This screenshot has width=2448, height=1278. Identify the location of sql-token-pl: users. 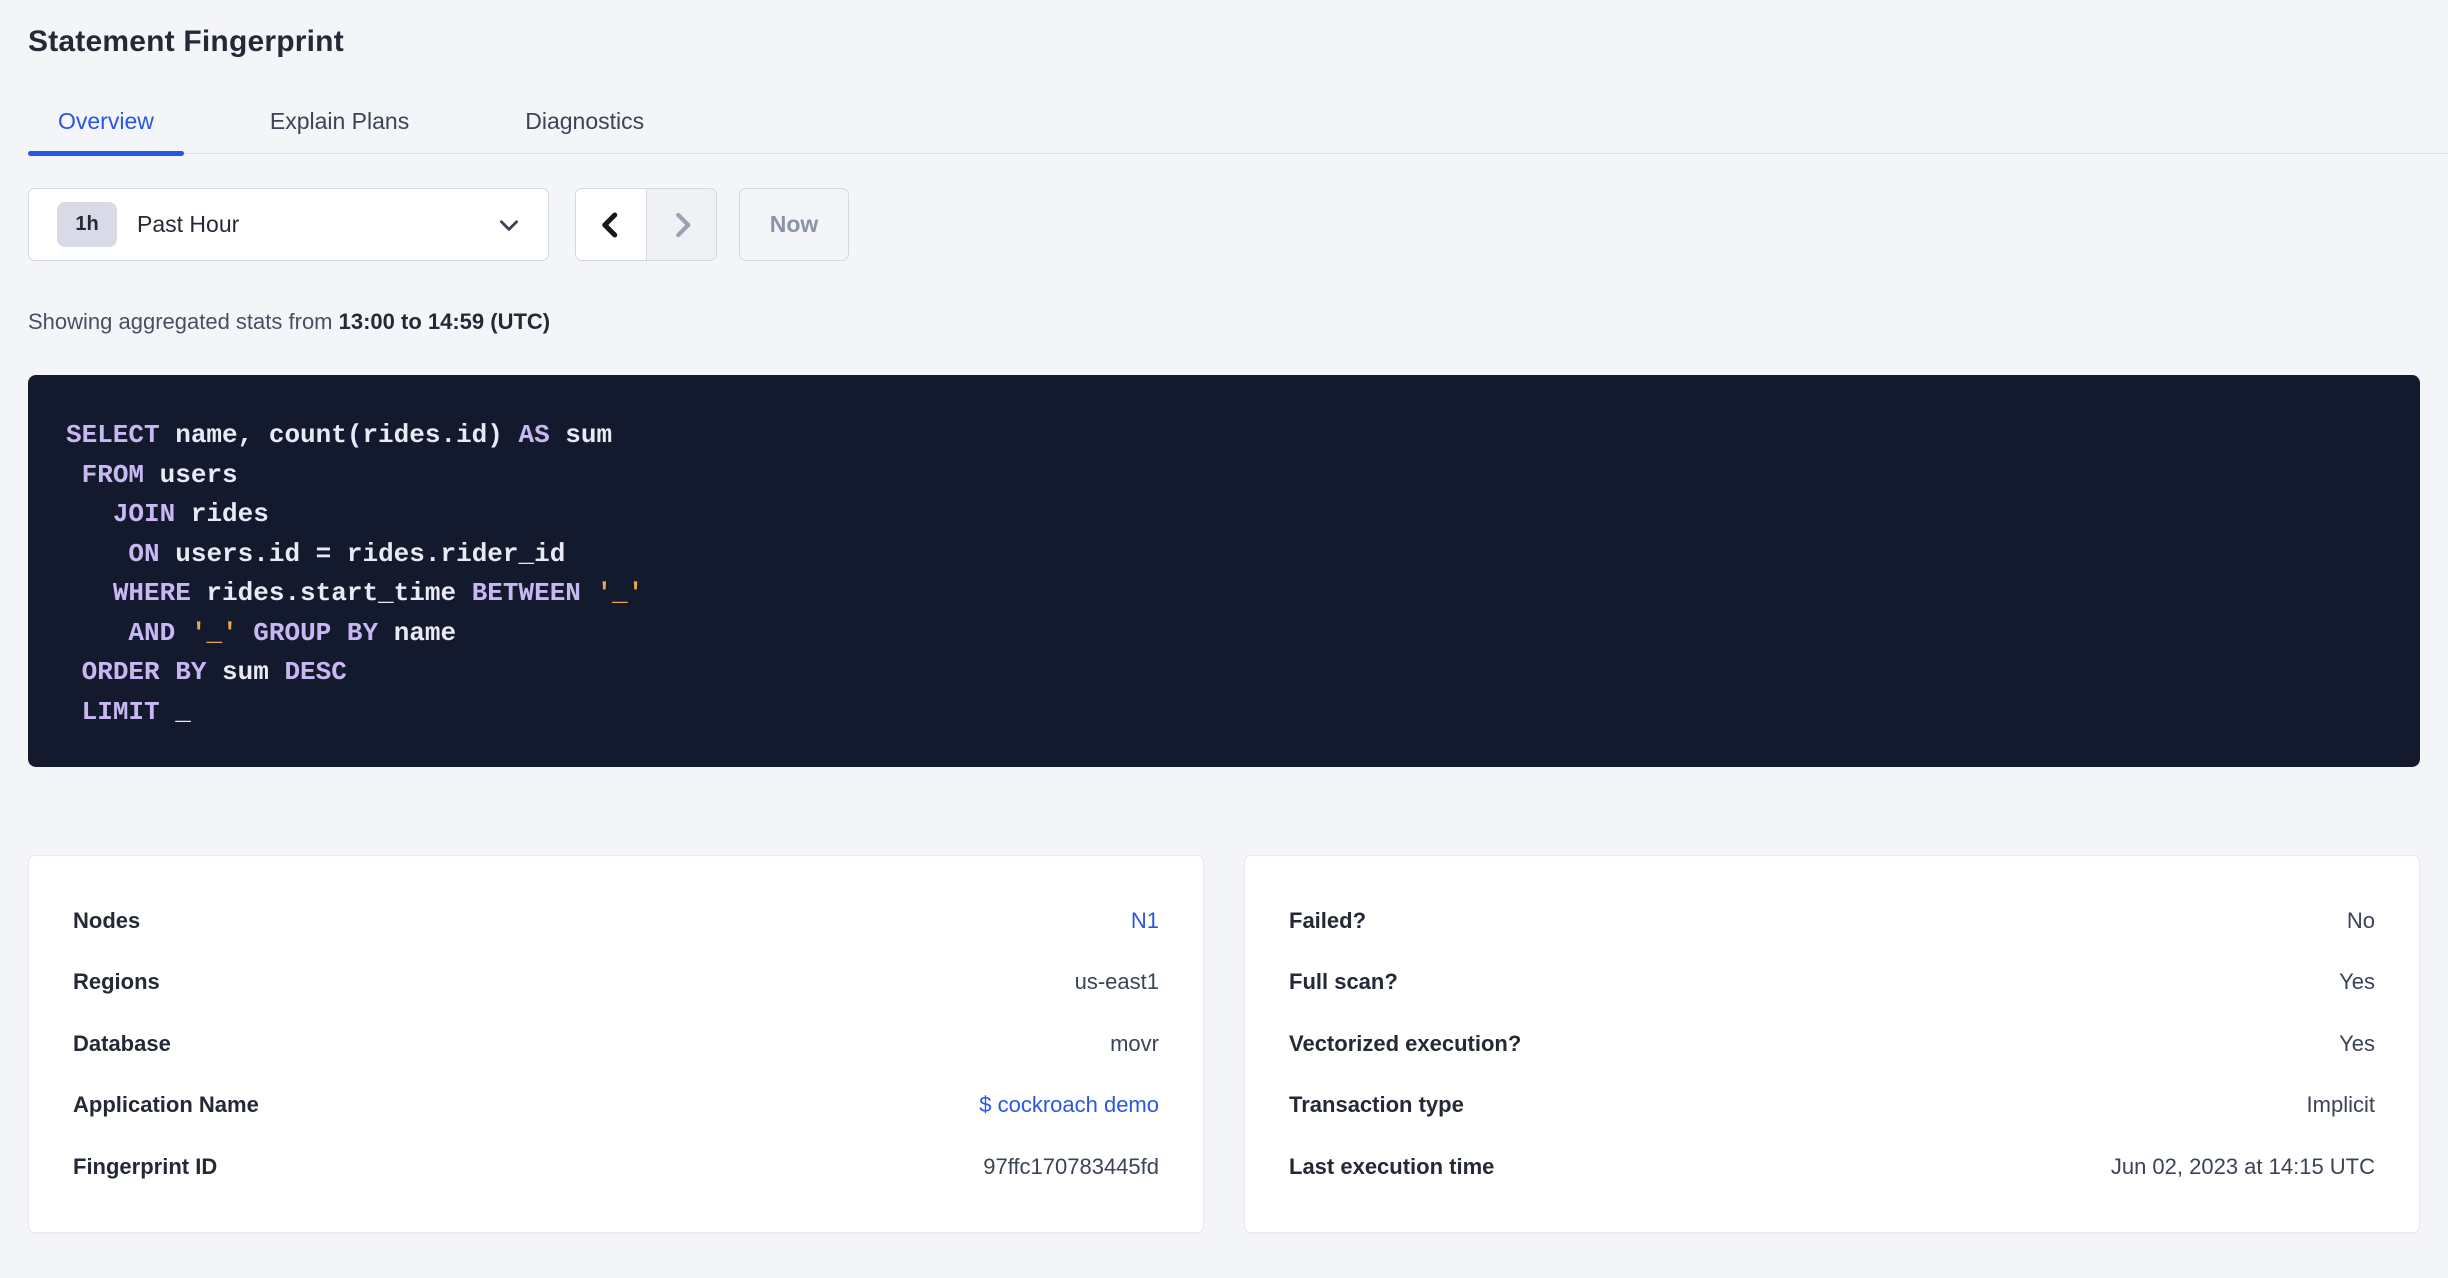
(191, 474).